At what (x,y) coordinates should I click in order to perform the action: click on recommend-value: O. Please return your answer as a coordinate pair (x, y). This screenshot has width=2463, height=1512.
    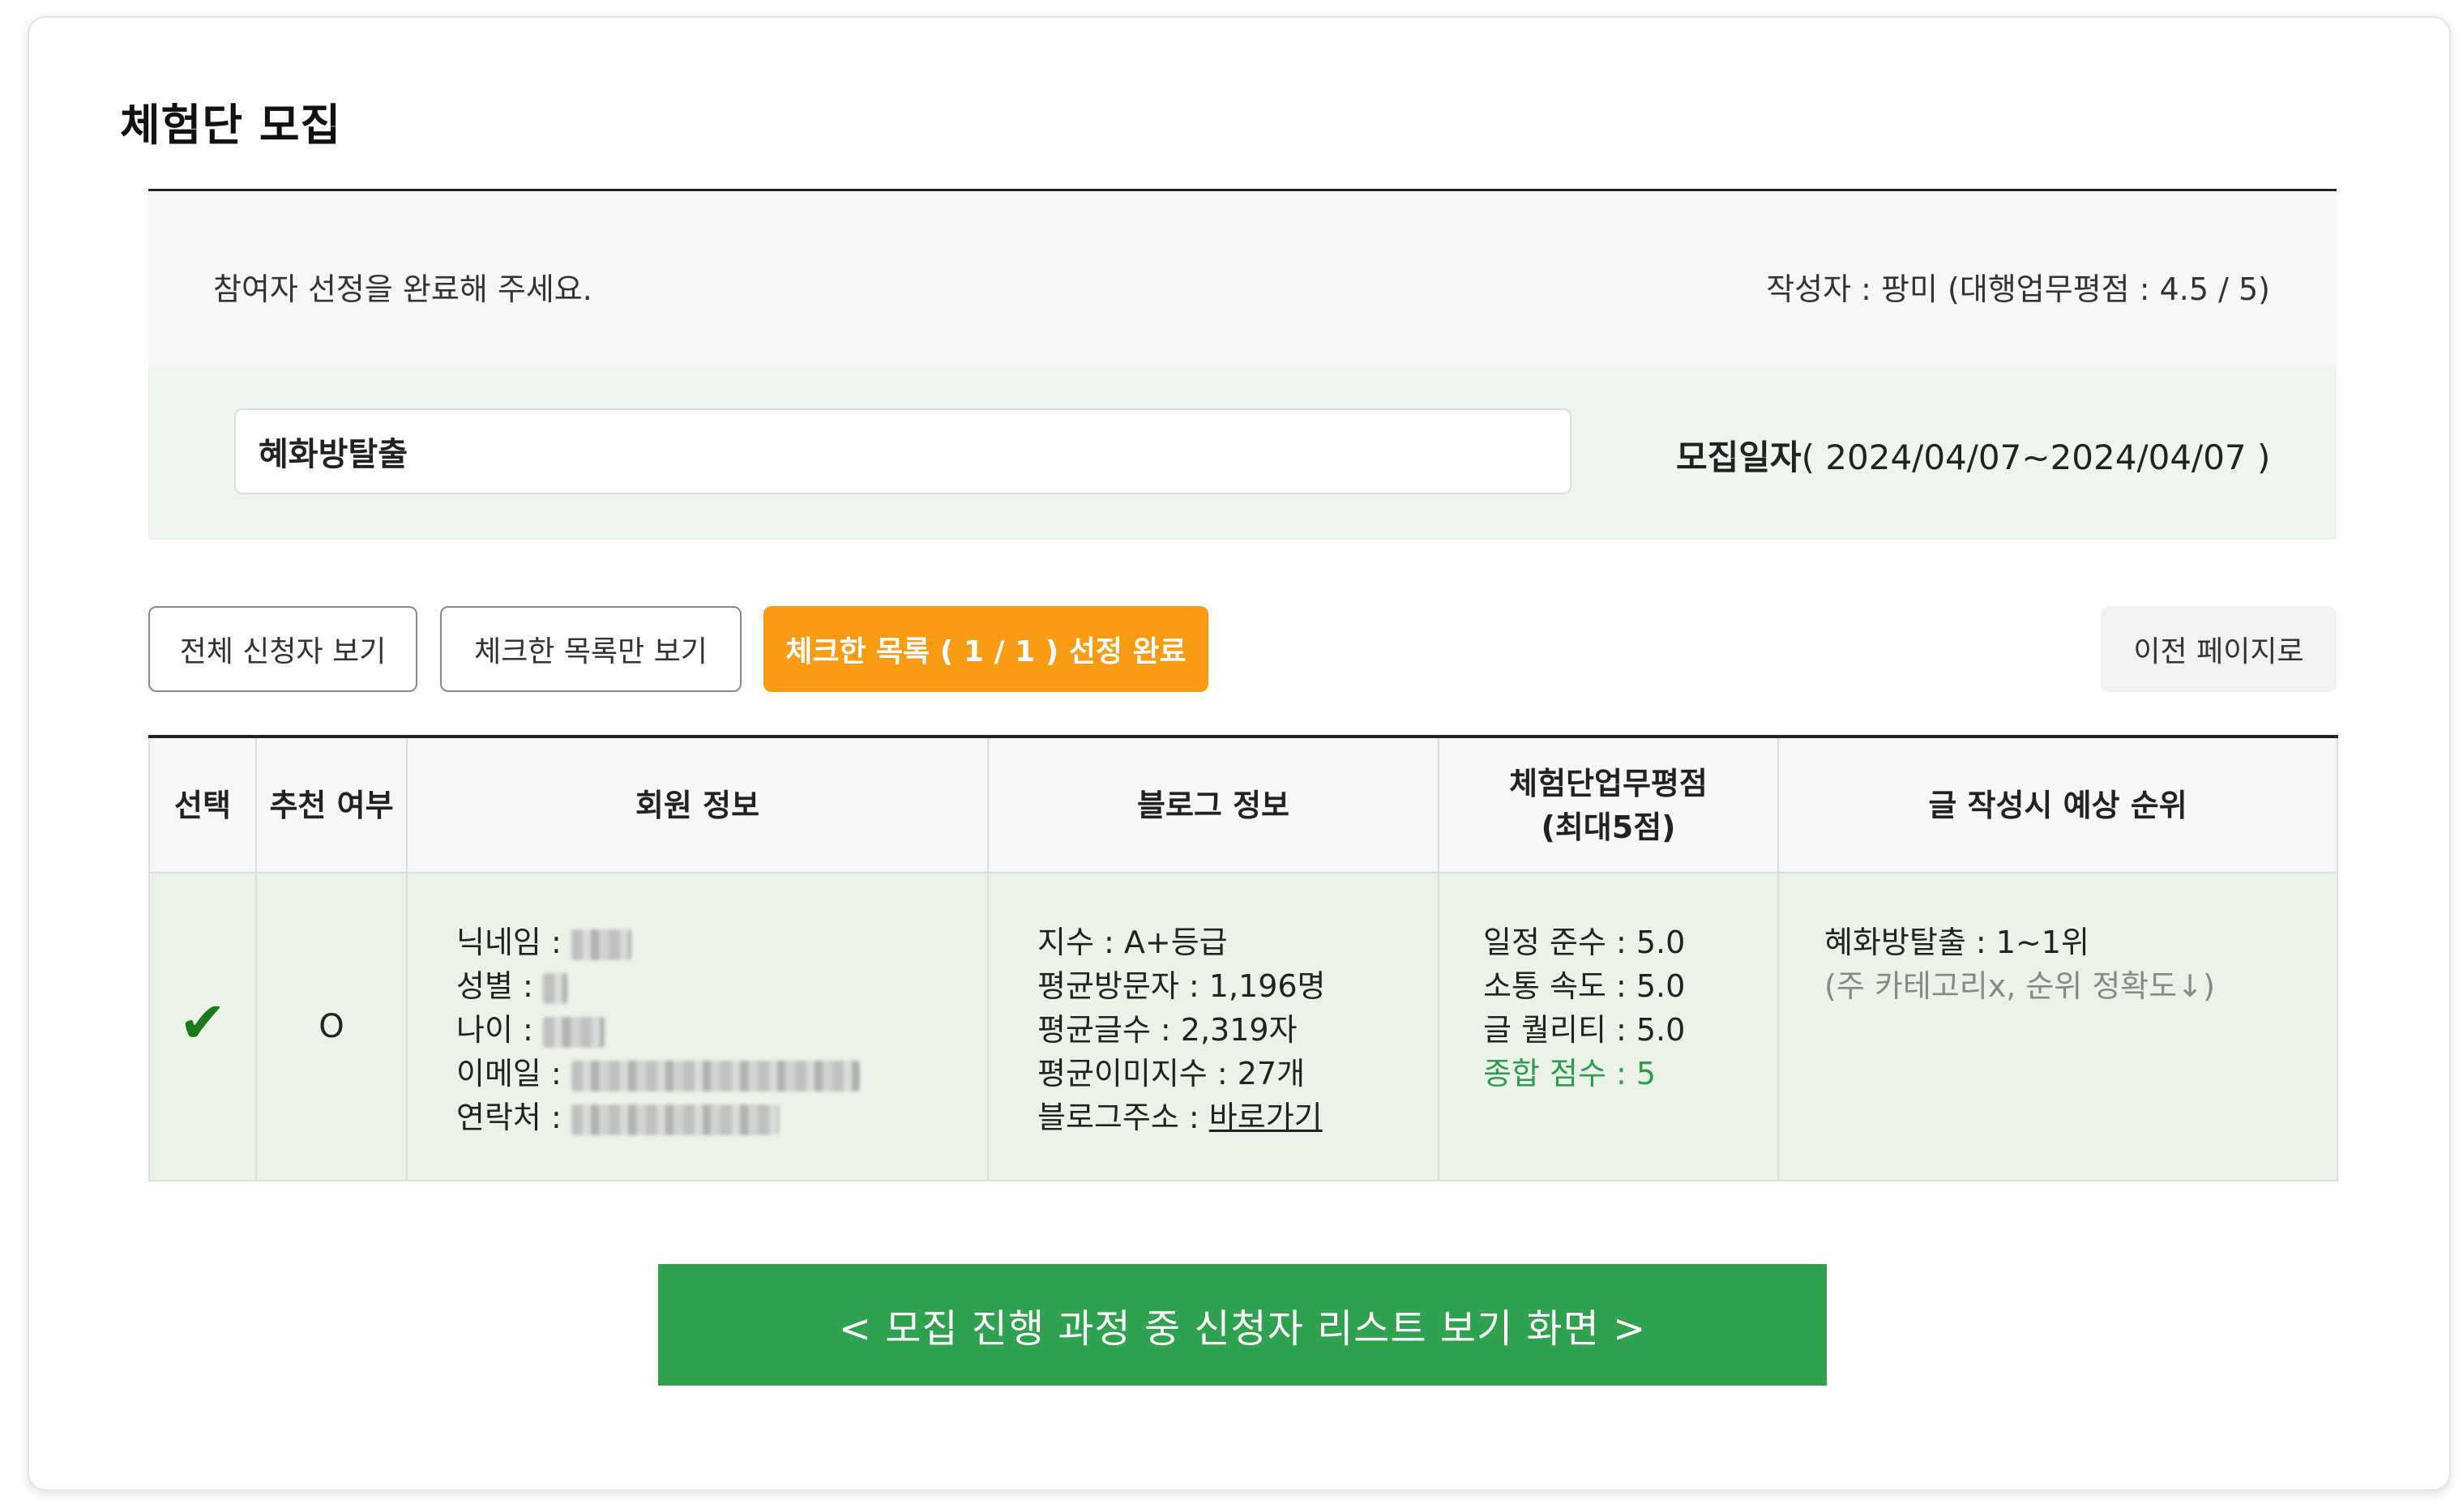
    Looking at the image, I should click on (331, 1026).